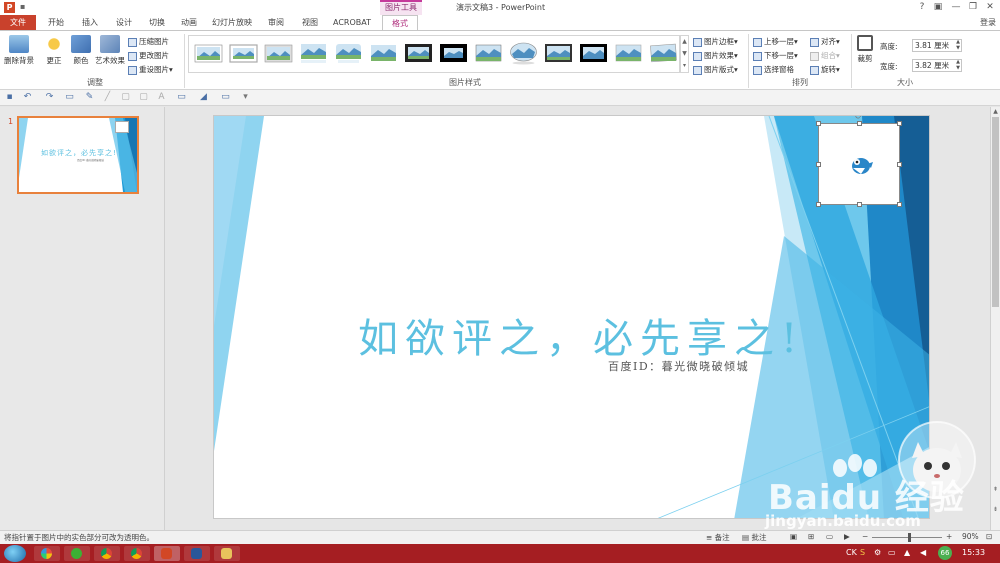 This screenshot has width=1000, height=563. What do you see at coordinates (945, 553) in the screenshot?
I see `tray-badge: 66` at bounding box center [945, 553].